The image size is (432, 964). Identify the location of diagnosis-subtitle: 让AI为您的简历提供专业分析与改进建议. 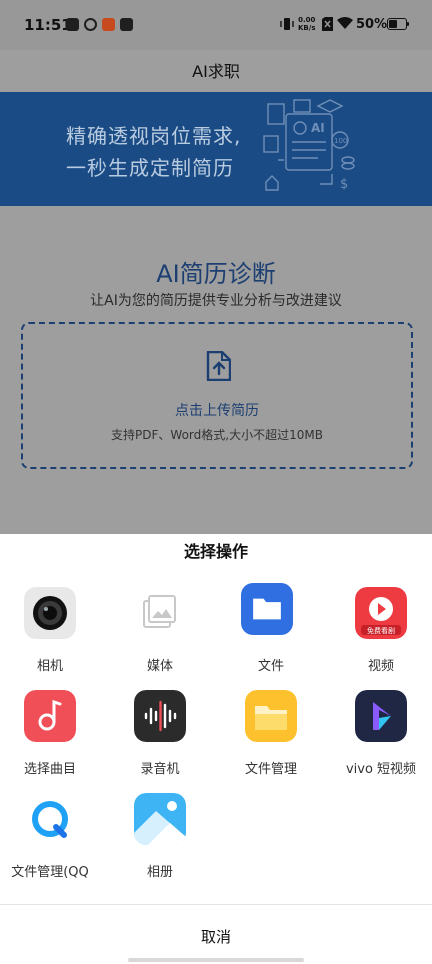
(216, 301).